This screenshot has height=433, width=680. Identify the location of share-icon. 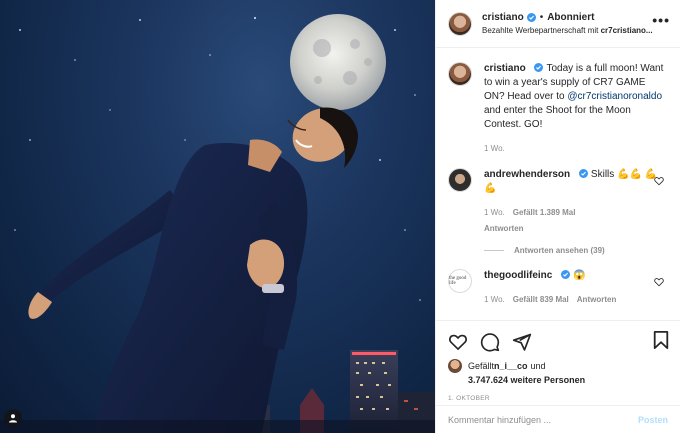
(522, 342).